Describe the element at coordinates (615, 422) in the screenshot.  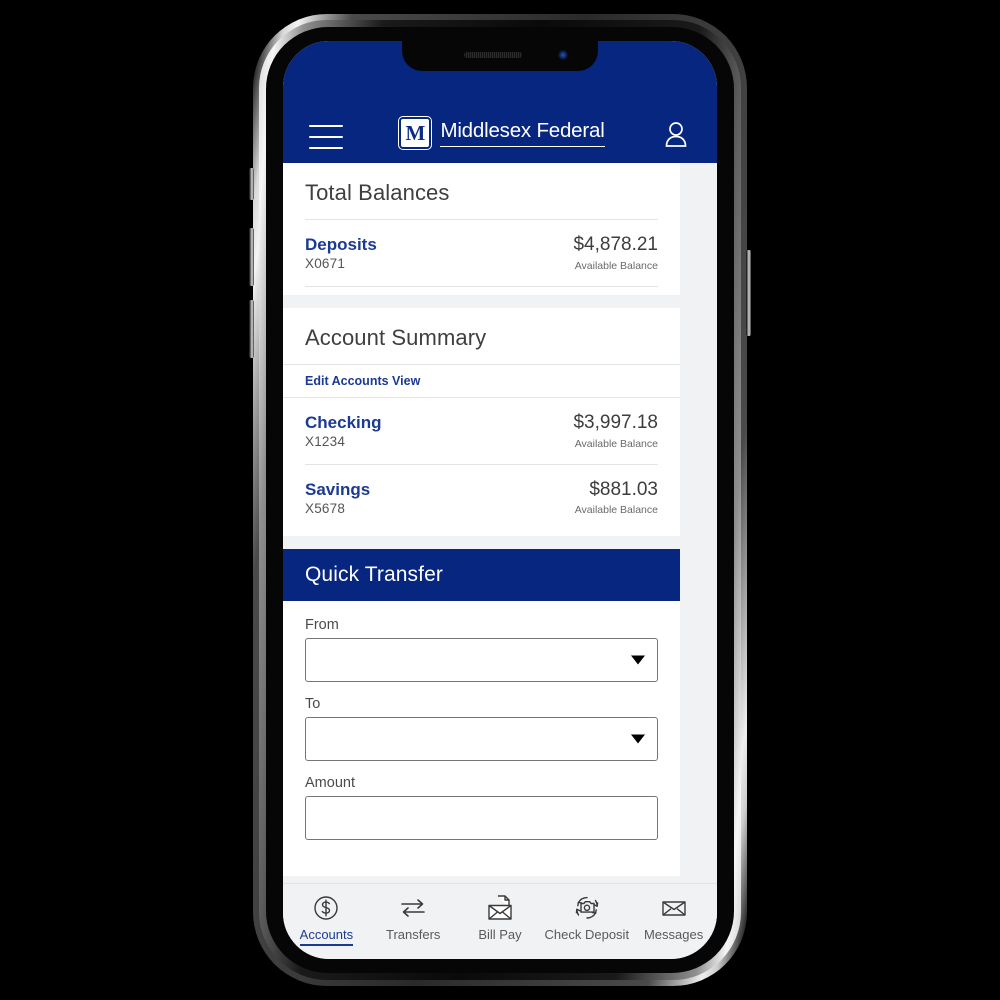
I see `account-balance: $3,997.18` at that location.